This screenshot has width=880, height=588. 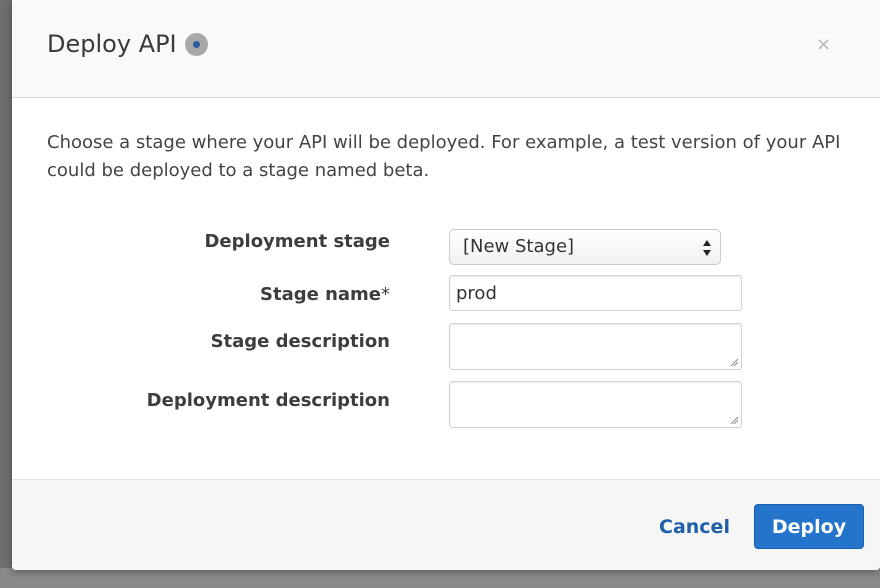 I want to click on info-icon, so click(x=196, y=44).